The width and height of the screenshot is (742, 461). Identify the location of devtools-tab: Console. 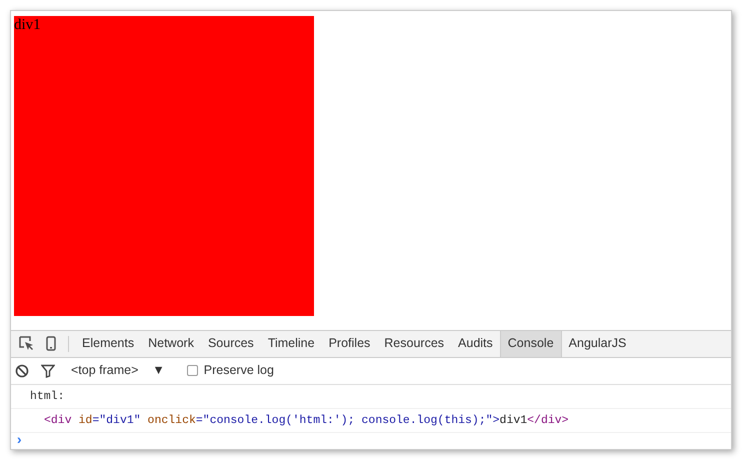
(531, 343).